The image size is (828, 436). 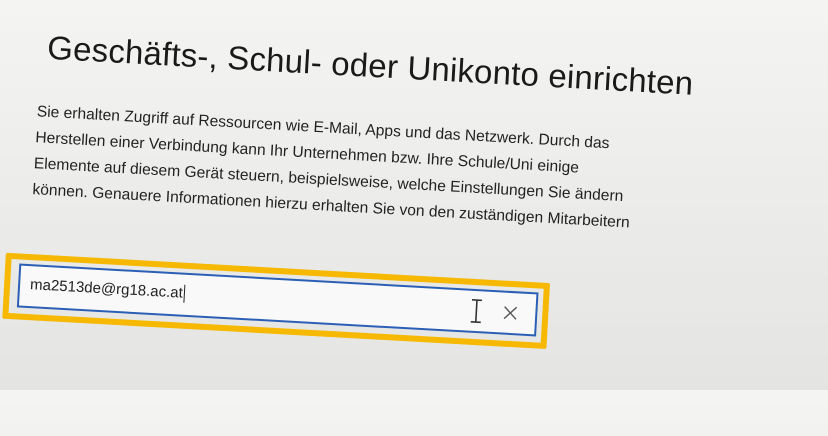 I want to click on email-input-text: ma2513de@rg18.ac.at, so click(x=106, y=289).